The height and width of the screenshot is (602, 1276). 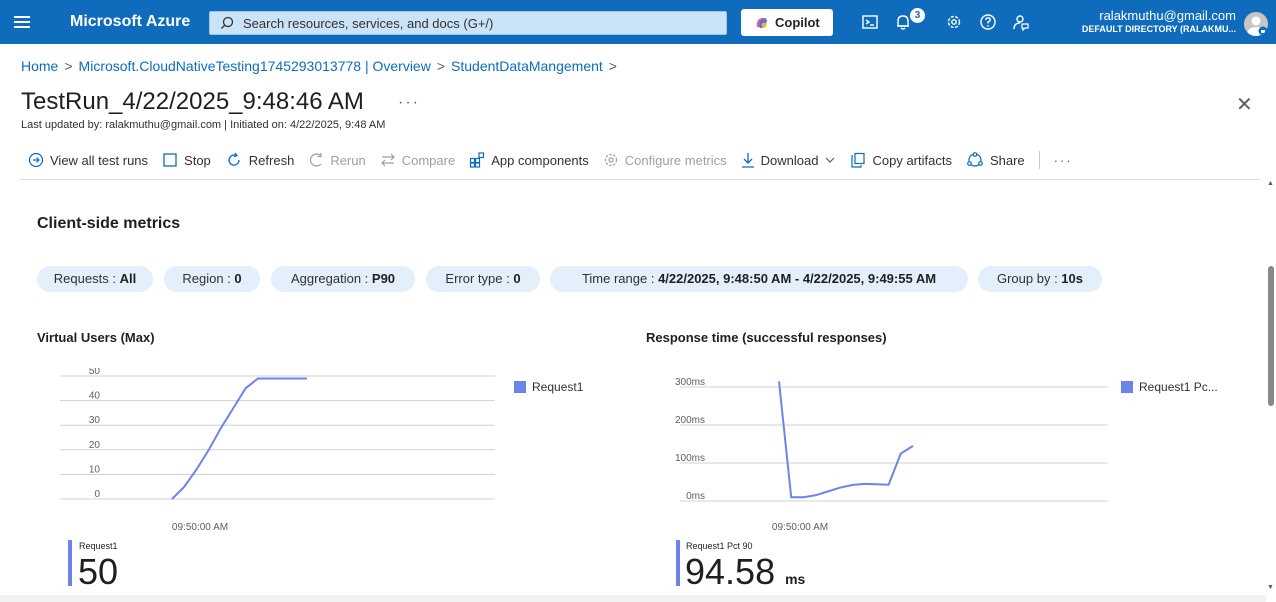 I want to click on configure-metrics-button: Configure metrics, so click(x=665, y=160).